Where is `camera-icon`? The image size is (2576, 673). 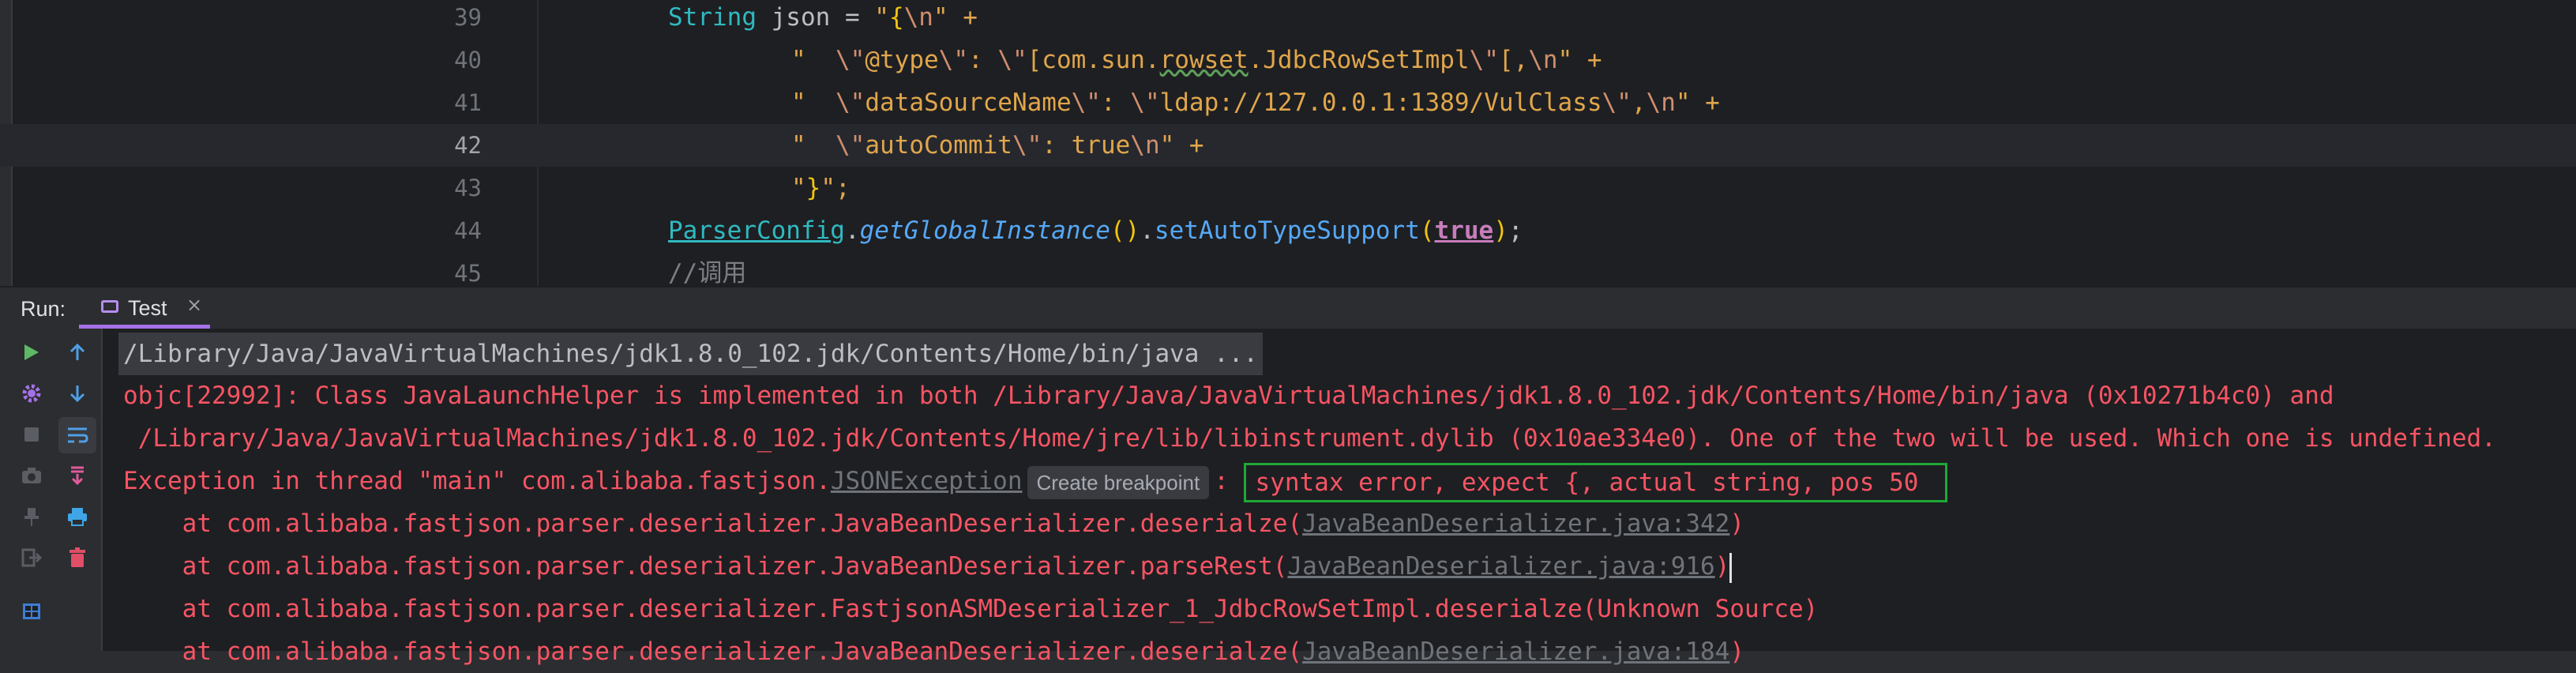
camera-icon is located at coordinates (31, 475).